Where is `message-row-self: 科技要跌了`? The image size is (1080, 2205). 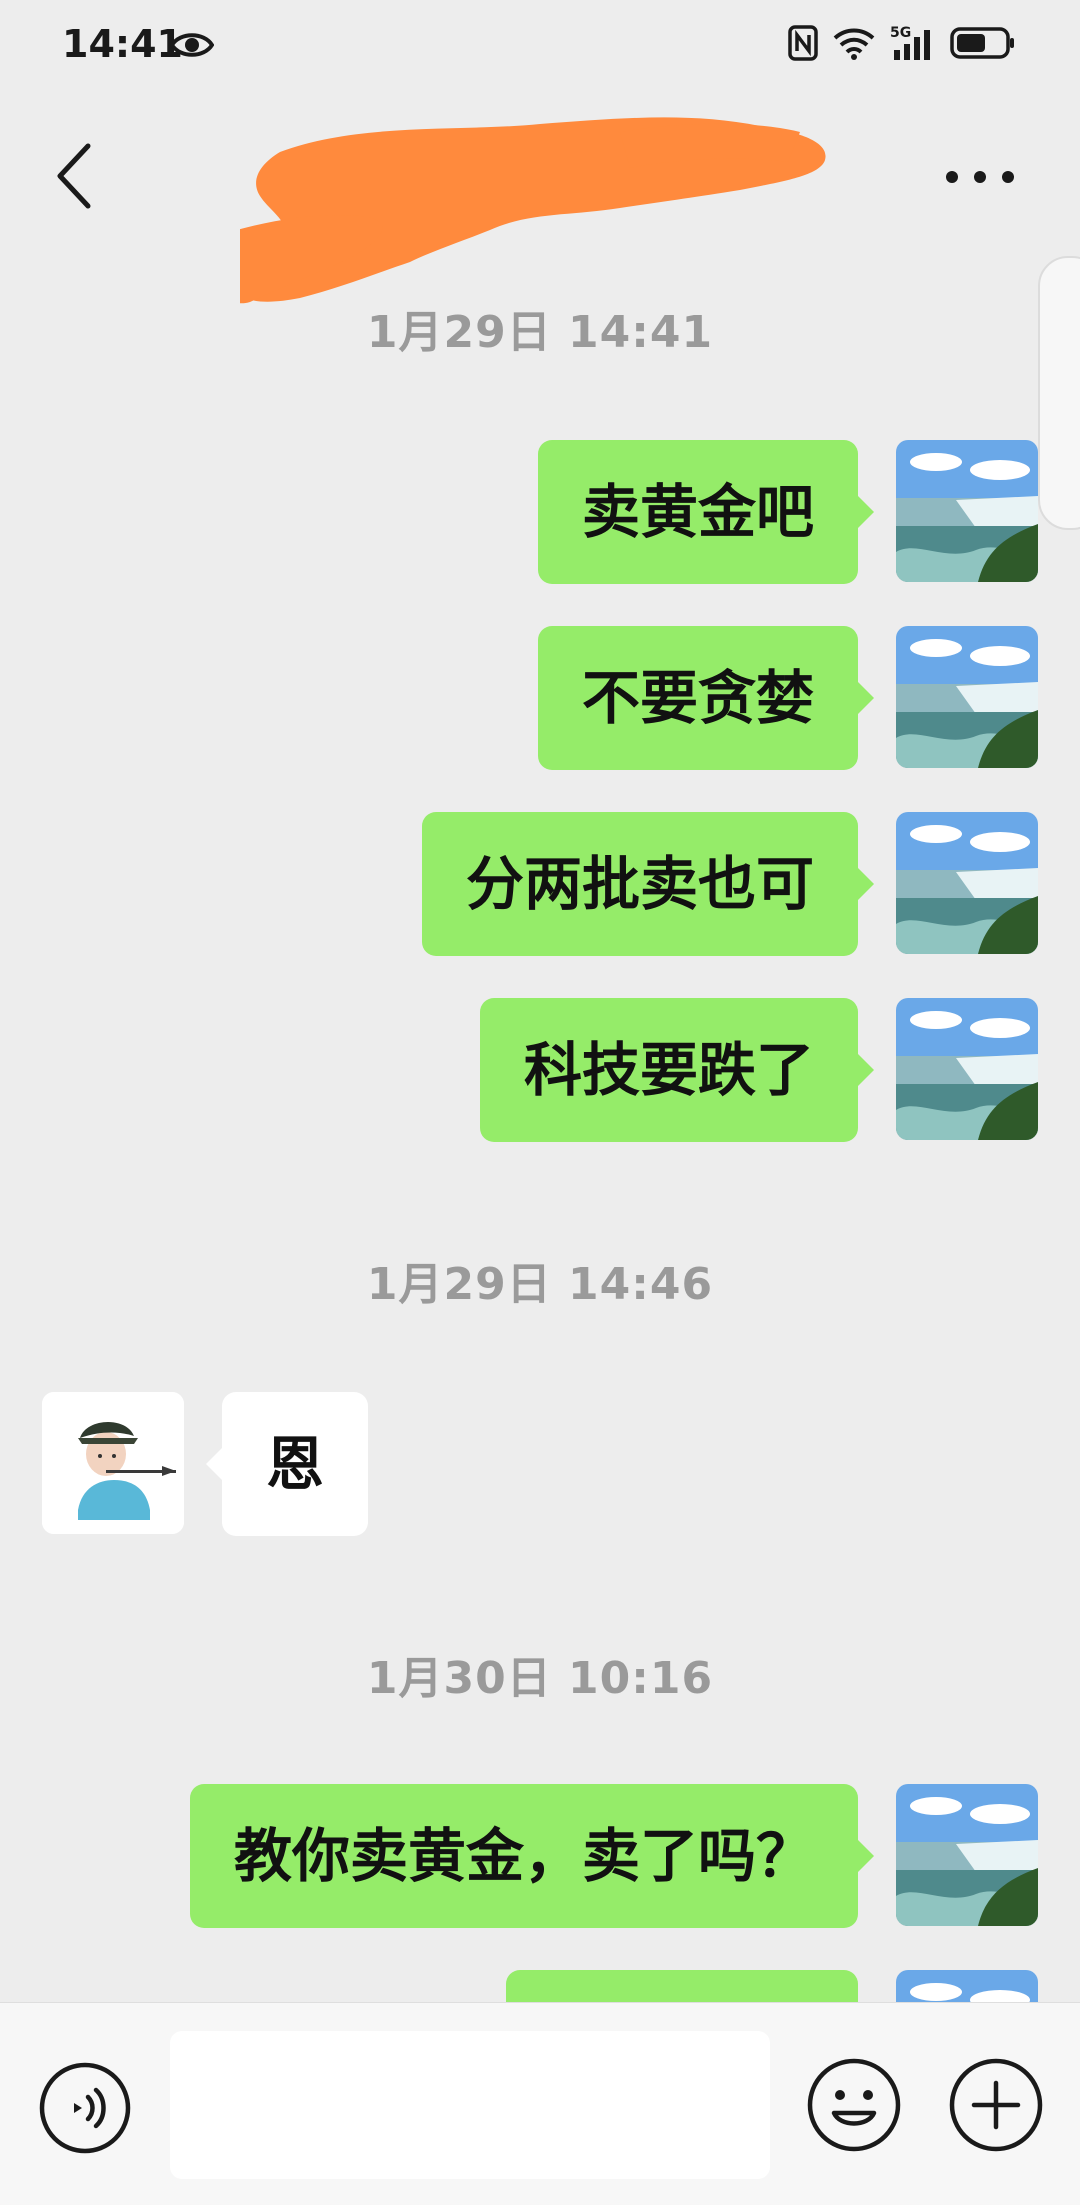 message-row-self: 科技要跌了 is located at coordinates (540, 1070).